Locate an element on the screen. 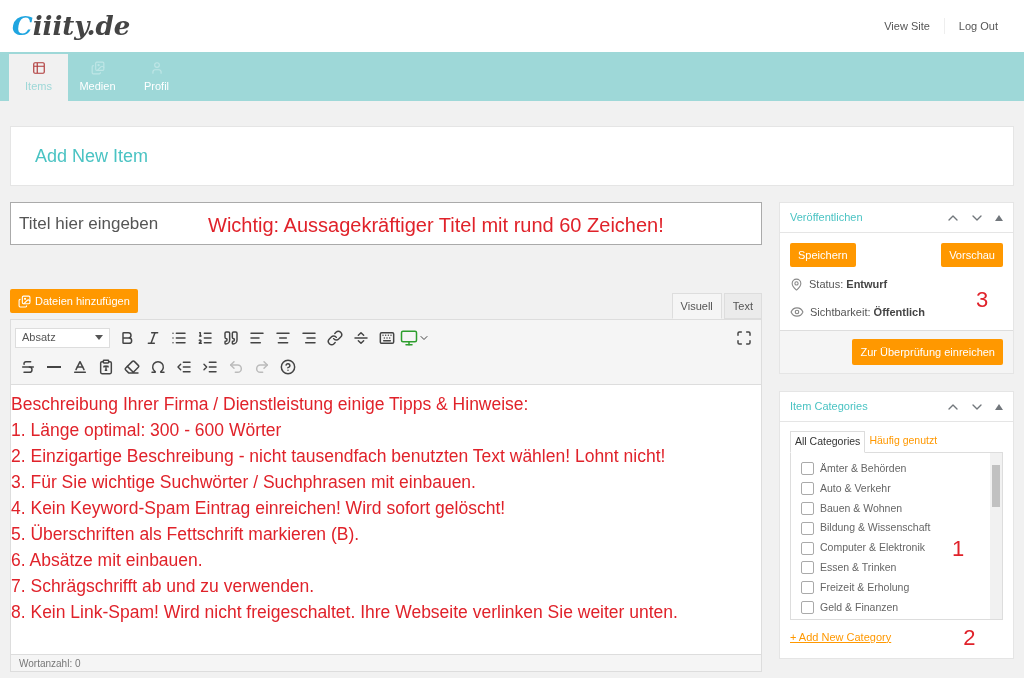 This screenshot has height=678, width=1024. editor-text-line: 7. Schrägschrifft ab und zu verwenden. is located at coordinates (163, 586).